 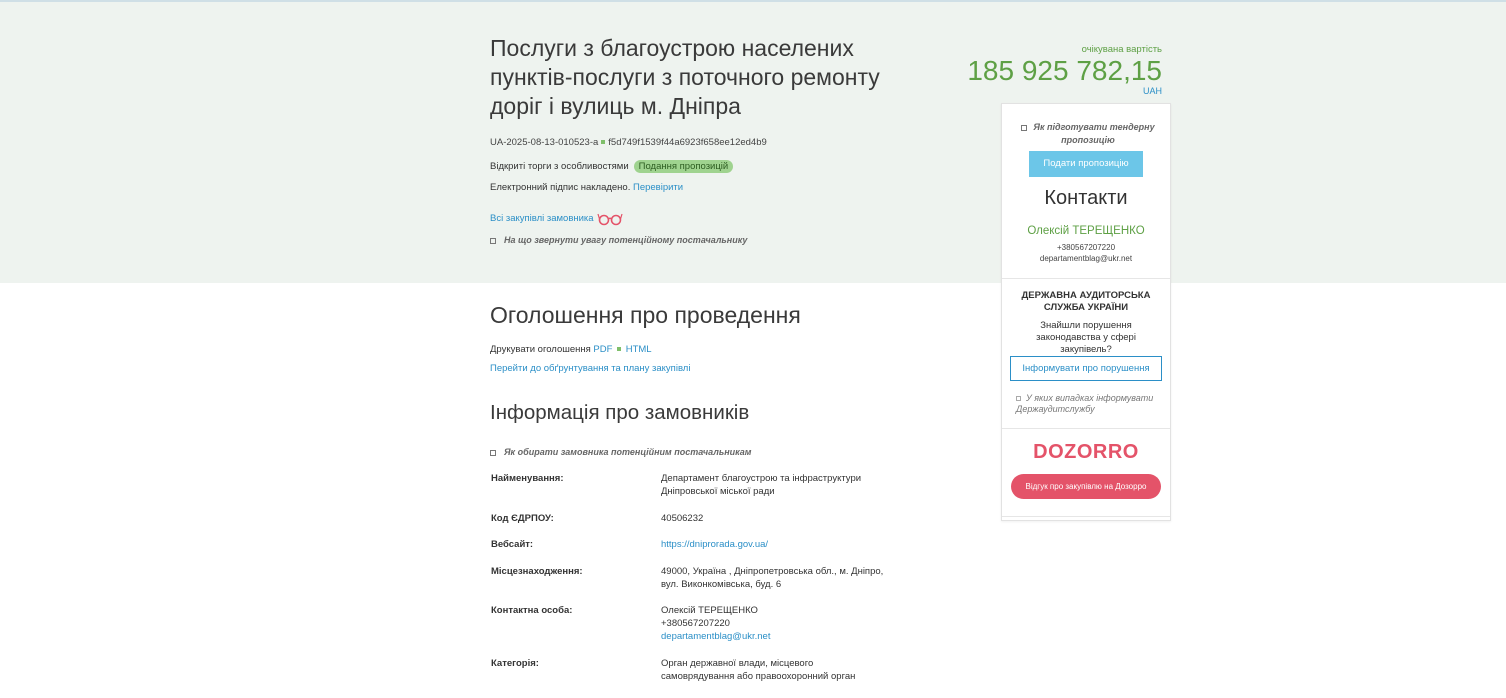 What do you see at coordinates (639, 349) in the screenshot?
I see `print-html-link: HTML` at bounding box center [639, 349].